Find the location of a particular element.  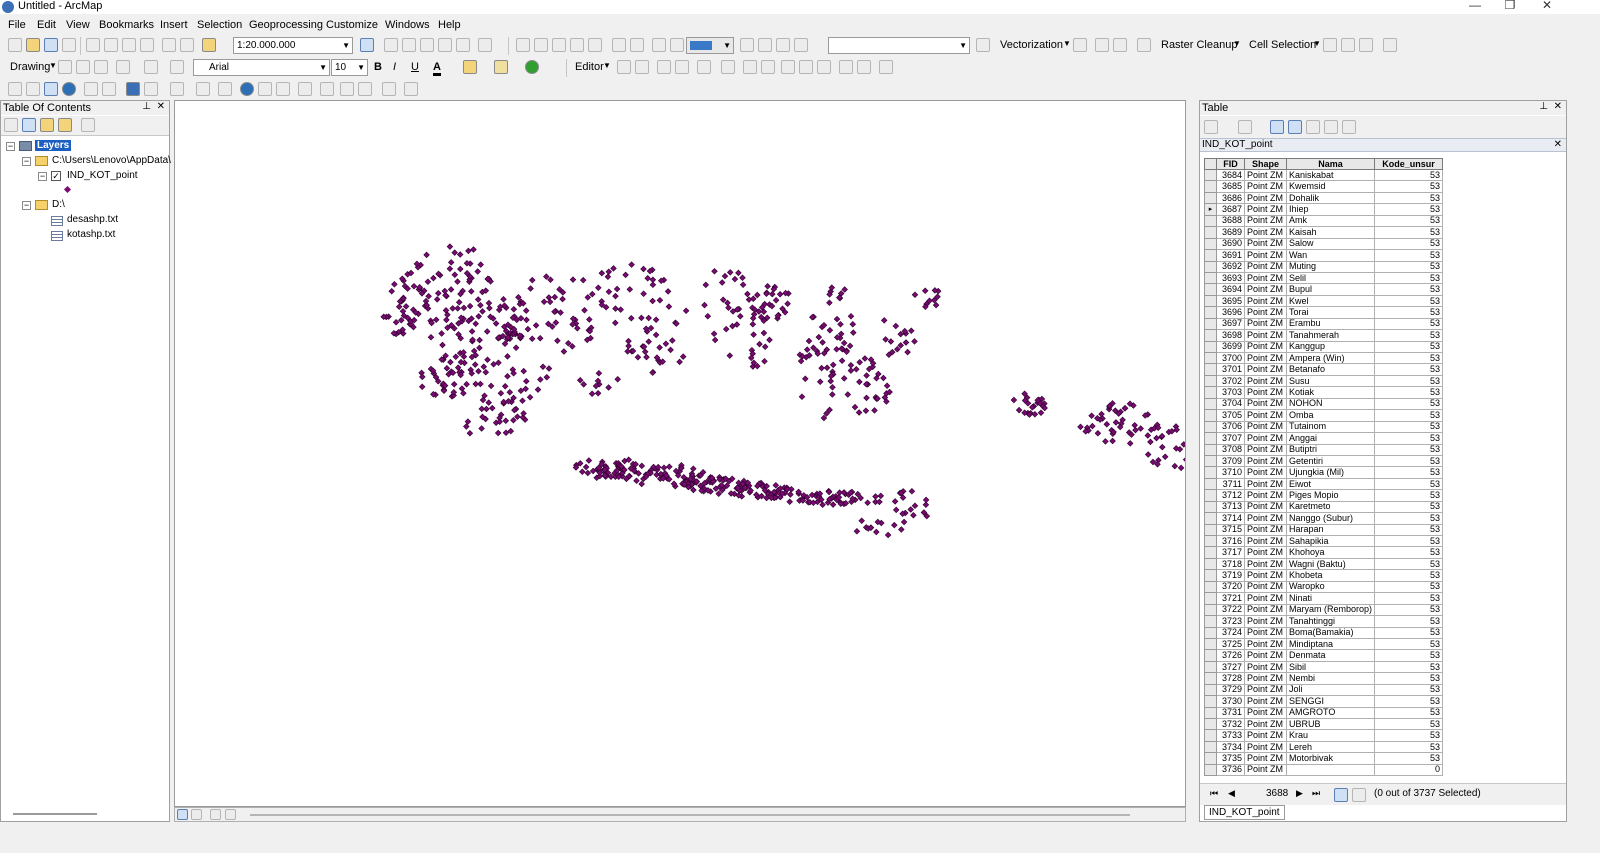

toc-options-icon is located at coordinates (88, 125).